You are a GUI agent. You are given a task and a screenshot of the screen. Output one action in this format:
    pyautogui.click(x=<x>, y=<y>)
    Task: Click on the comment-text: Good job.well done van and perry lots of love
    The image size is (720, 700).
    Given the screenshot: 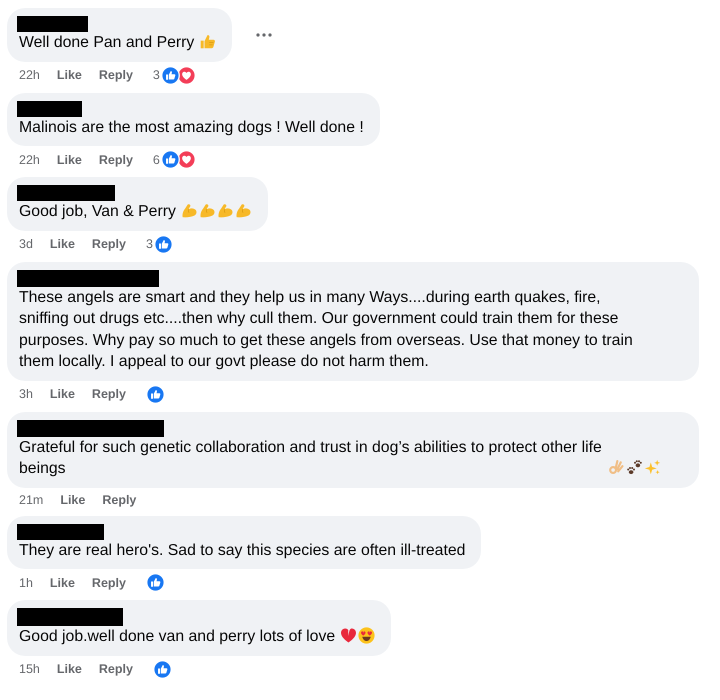 What is the action you would take?
    pyautogui.click(x=177, y=637)
    